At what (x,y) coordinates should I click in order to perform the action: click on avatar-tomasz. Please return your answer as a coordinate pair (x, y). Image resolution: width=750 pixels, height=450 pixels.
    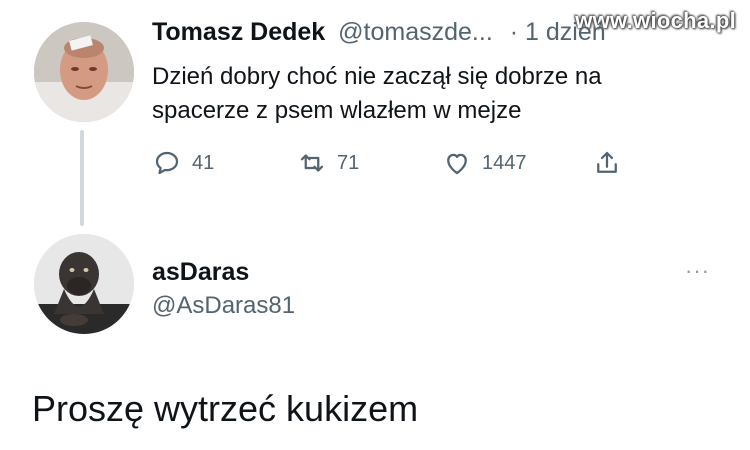
    Looking at the image, I should click on (84, 72).